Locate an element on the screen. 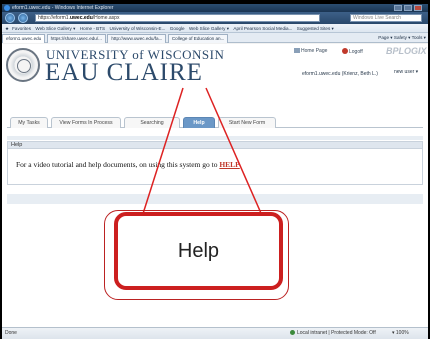 This screenshot has height=339, width=430. help-heading: Help is located at coordinates (17, 145).